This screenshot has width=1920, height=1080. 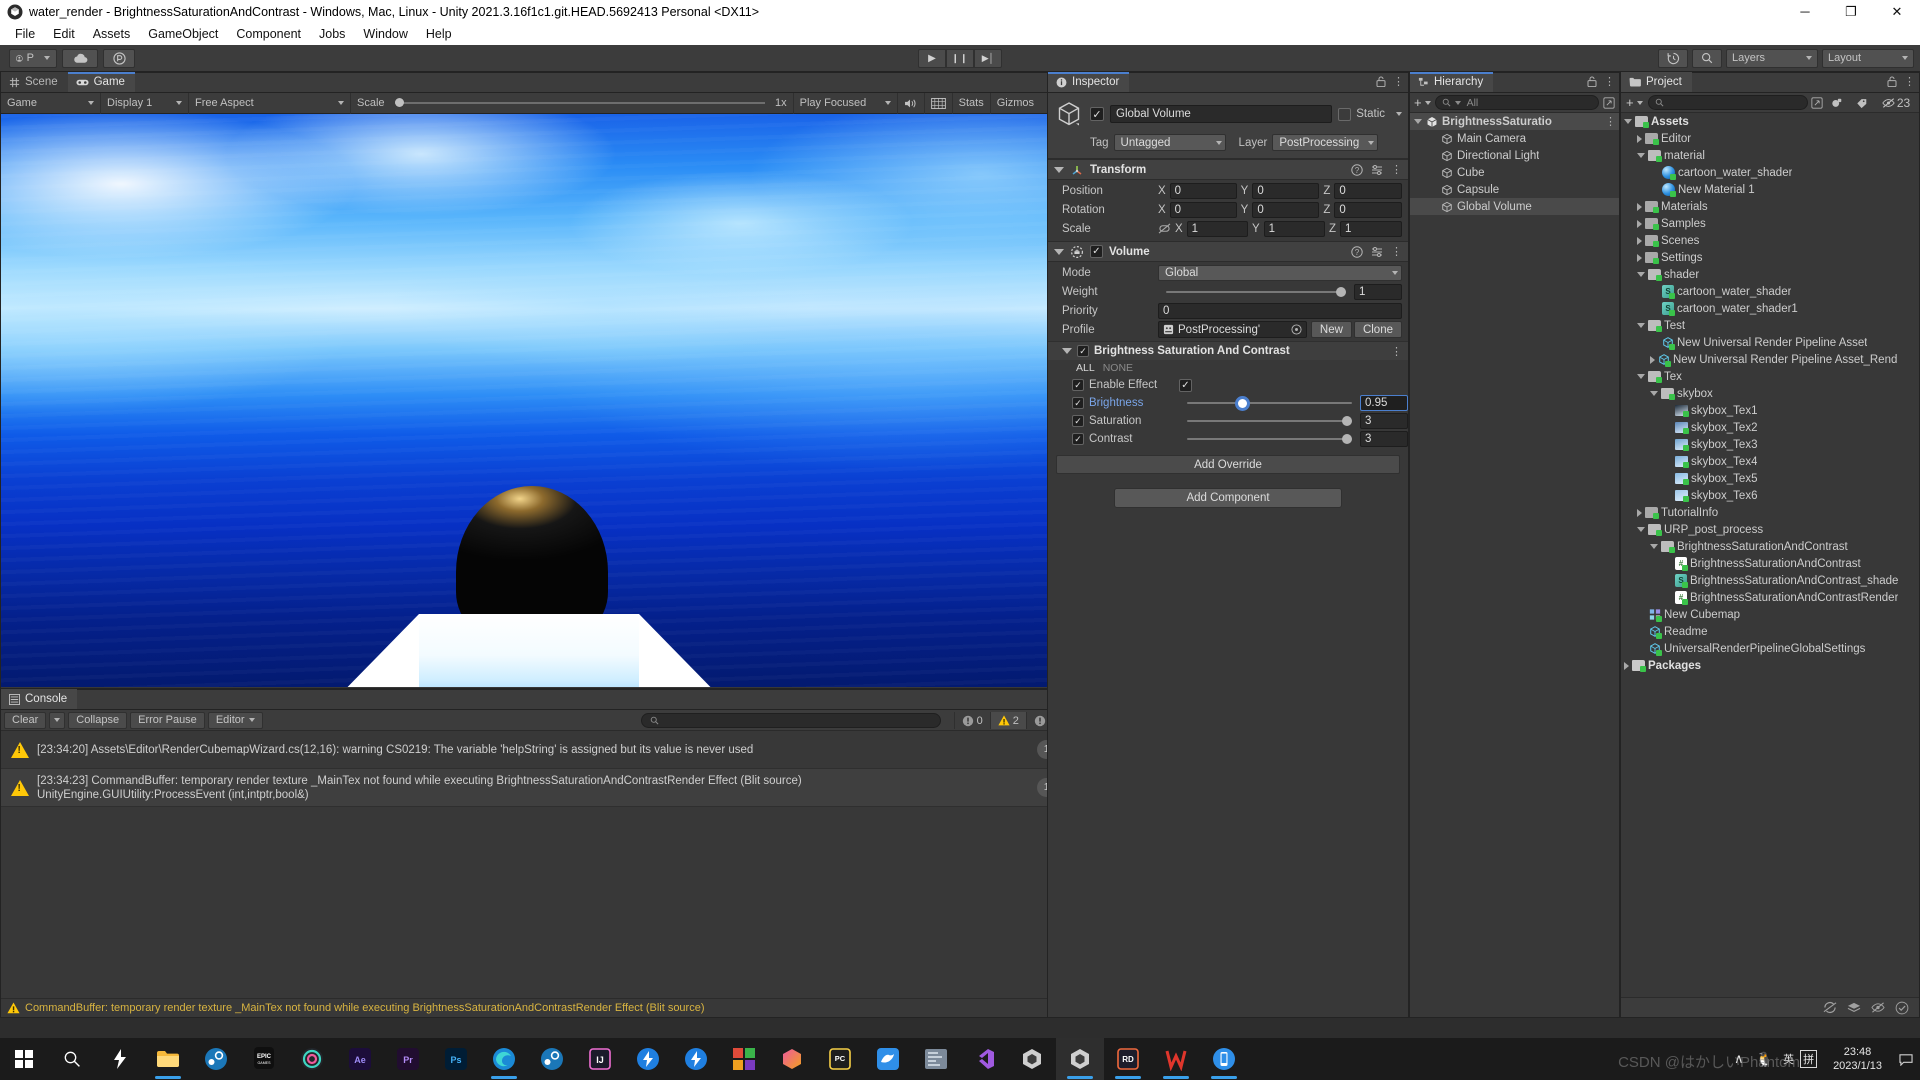 What do you see at coordinates (34, 82) in the screenshot?
I see `tab-scene: Scene` at bounding box center [34, 82].